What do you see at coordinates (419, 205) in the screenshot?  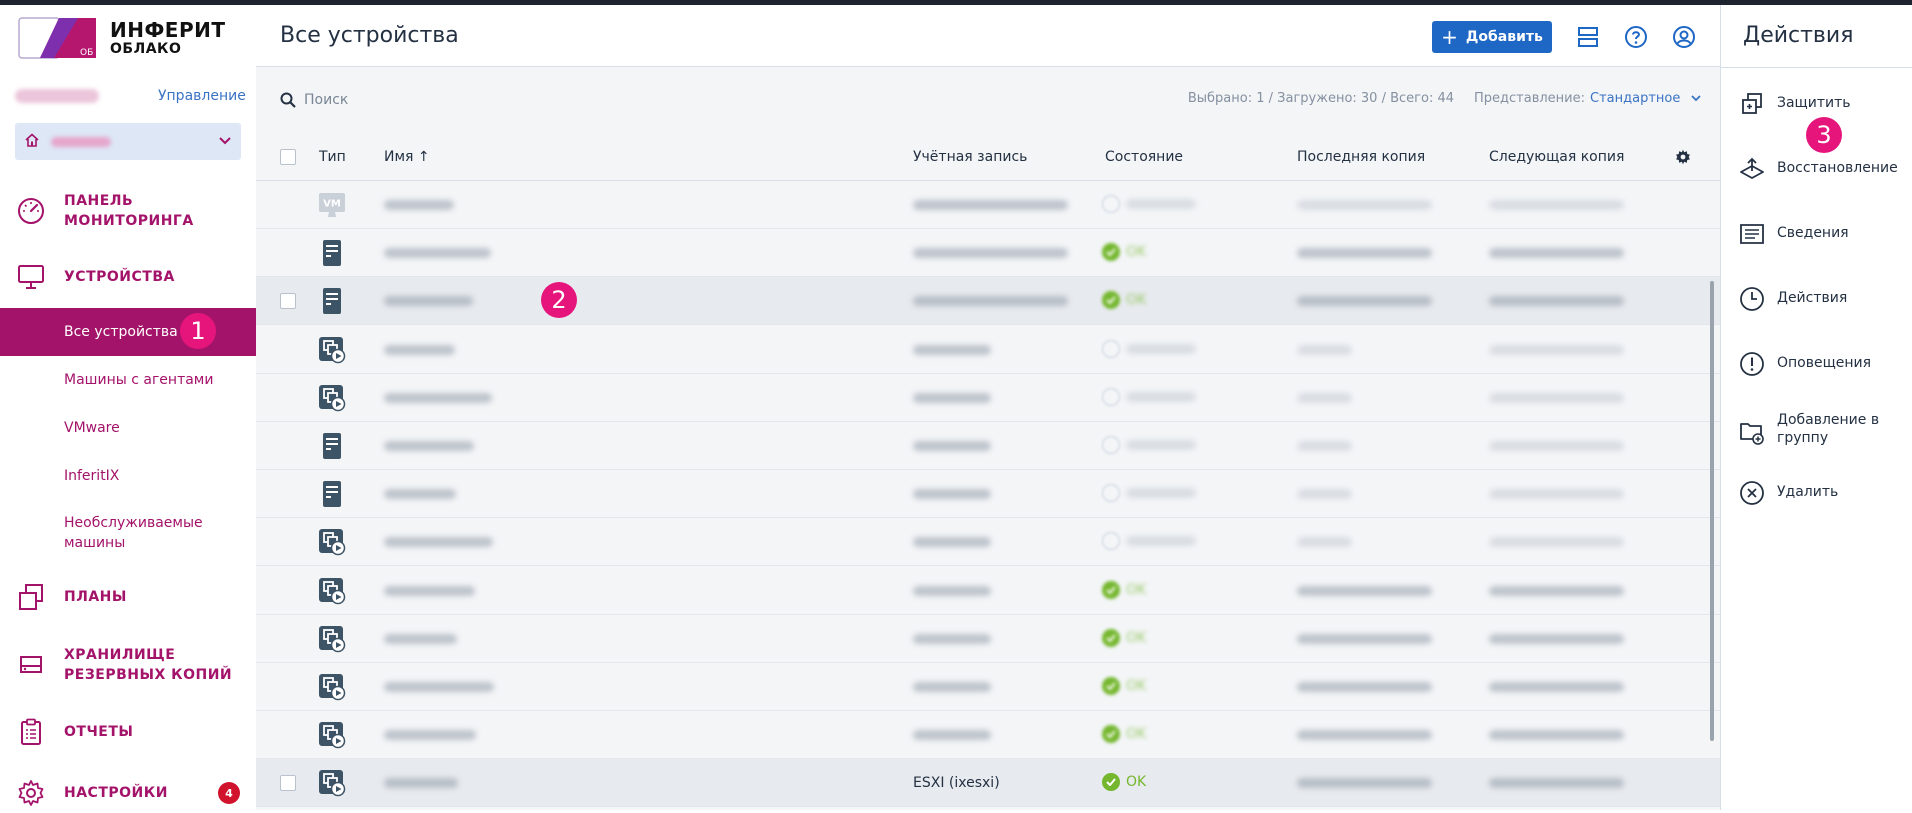 I see `device-name` at bounding box center [419, 205].